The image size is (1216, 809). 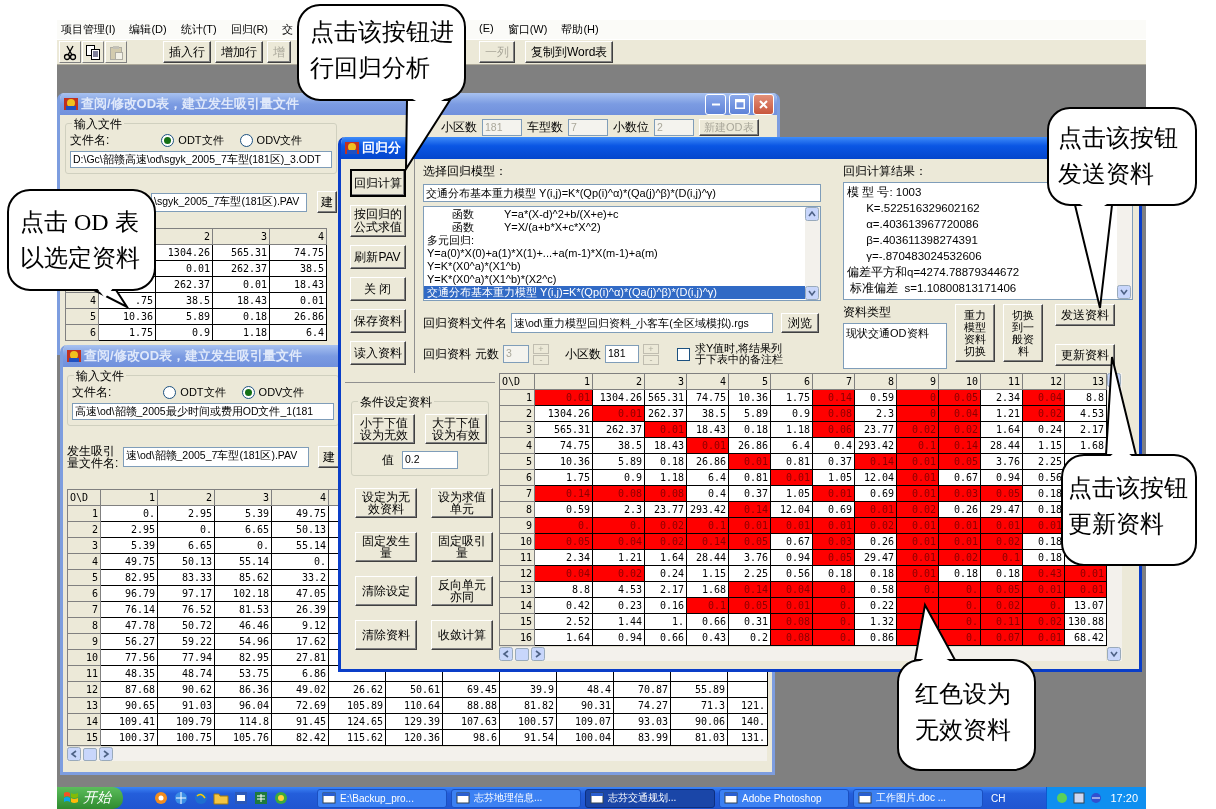 What do you see at coordinates (377, 289) in the screenshot?
I see `action-button: 关 闭` at bounding box center [377, 289].